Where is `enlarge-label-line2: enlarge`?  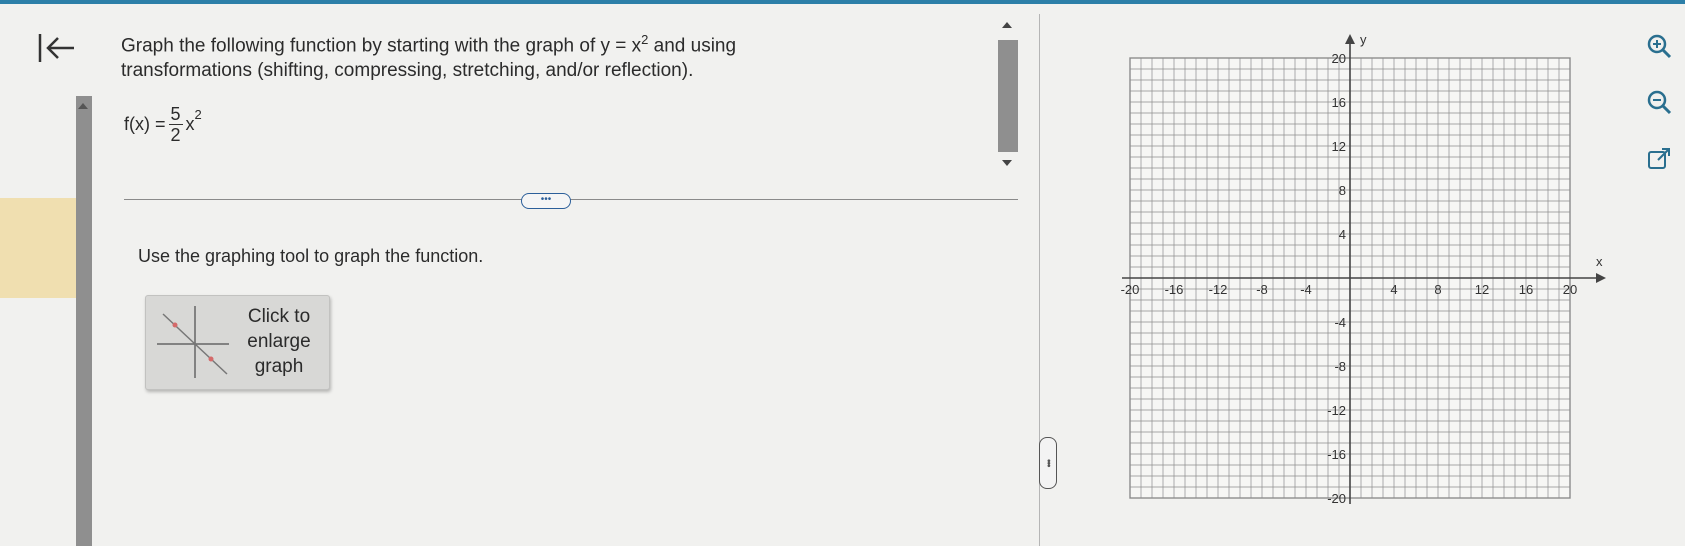
enlarge-label-line2: enlarge is located at coordinates (279, 341).